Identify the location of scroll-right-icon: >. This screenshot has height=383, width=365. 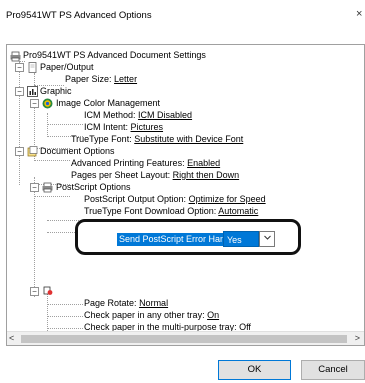
(357, 338).